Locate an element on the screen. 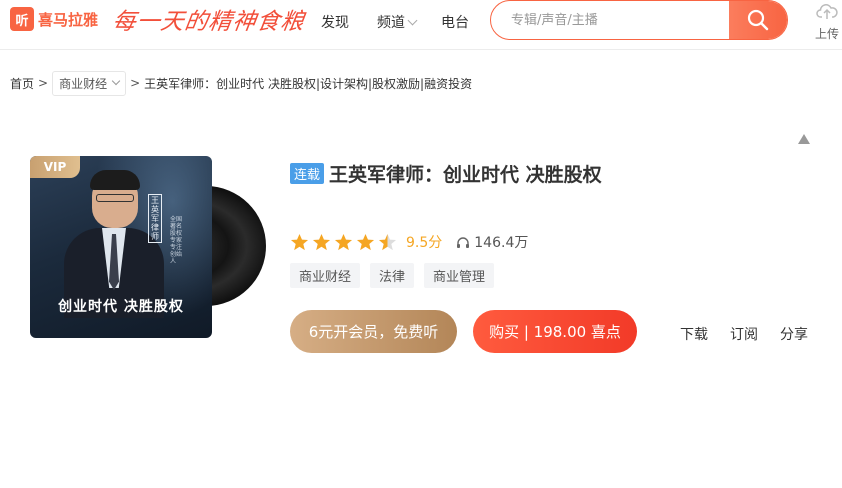  album-title-row: 连载 王英军律师：创业时代 决胜股权 is located at coordinates (446, 173).